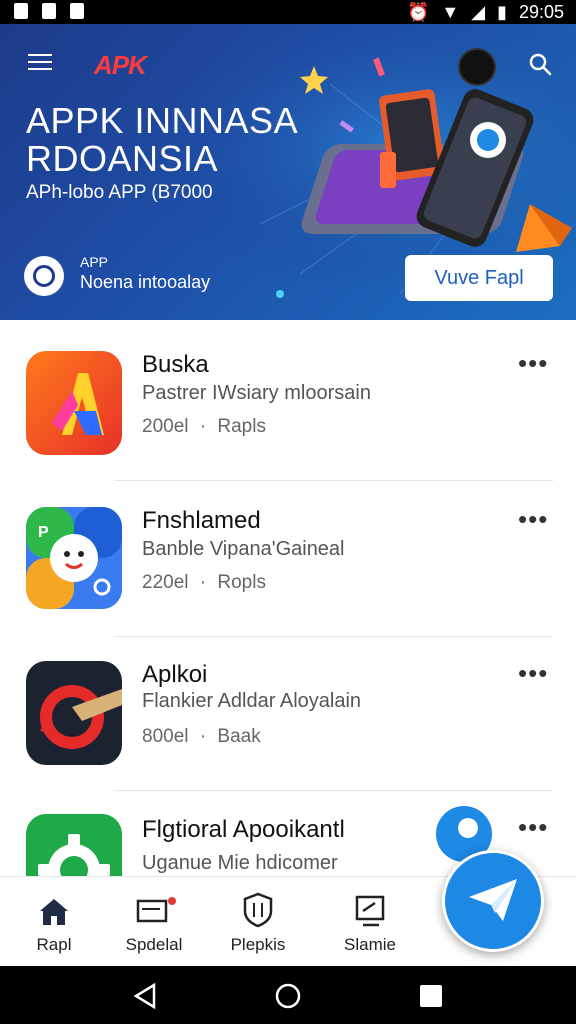  I want to click on hero-subtitle: APh-lobo APP (B7000, so click(119, 192).